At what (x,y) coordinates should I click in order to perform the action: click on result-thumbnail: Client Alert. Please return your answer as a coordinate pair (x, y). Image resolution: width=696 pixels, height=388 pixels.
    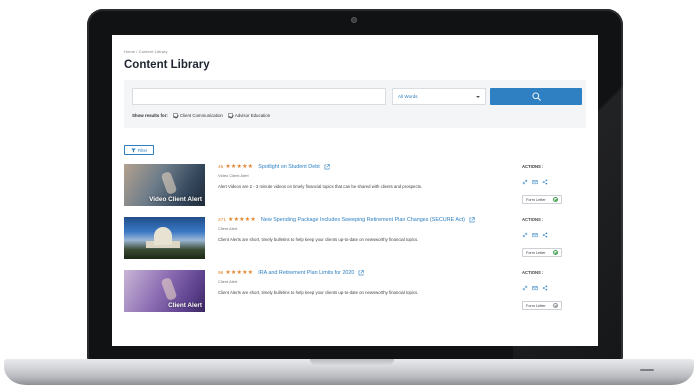
    Looking at the image, I should click on (164, 291).